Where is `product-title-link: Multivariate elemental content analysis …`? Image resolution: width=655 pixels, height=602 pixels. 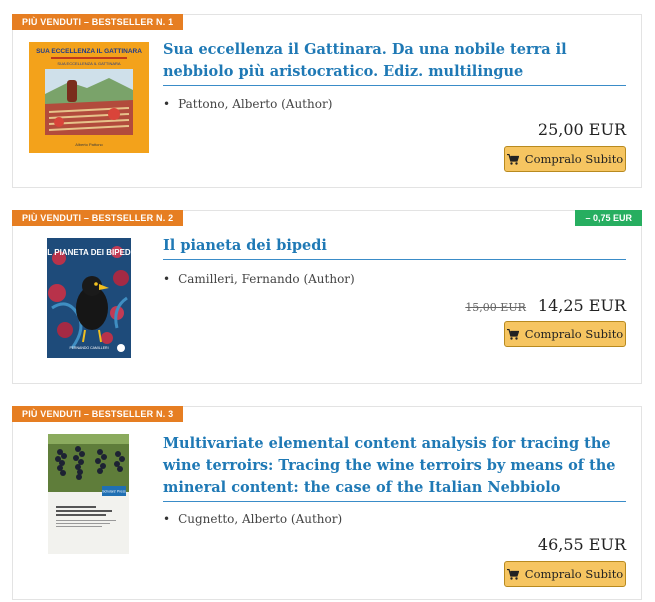 product-title-link: Multivariate elemental content analysis … is located at coordinates (394, 467).